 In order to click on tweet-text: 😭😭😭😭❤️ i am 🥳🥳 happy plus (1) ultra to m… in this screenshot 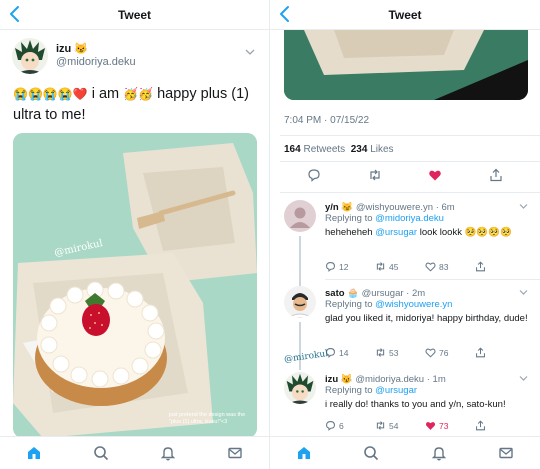, I will do `click(135, 105)`.